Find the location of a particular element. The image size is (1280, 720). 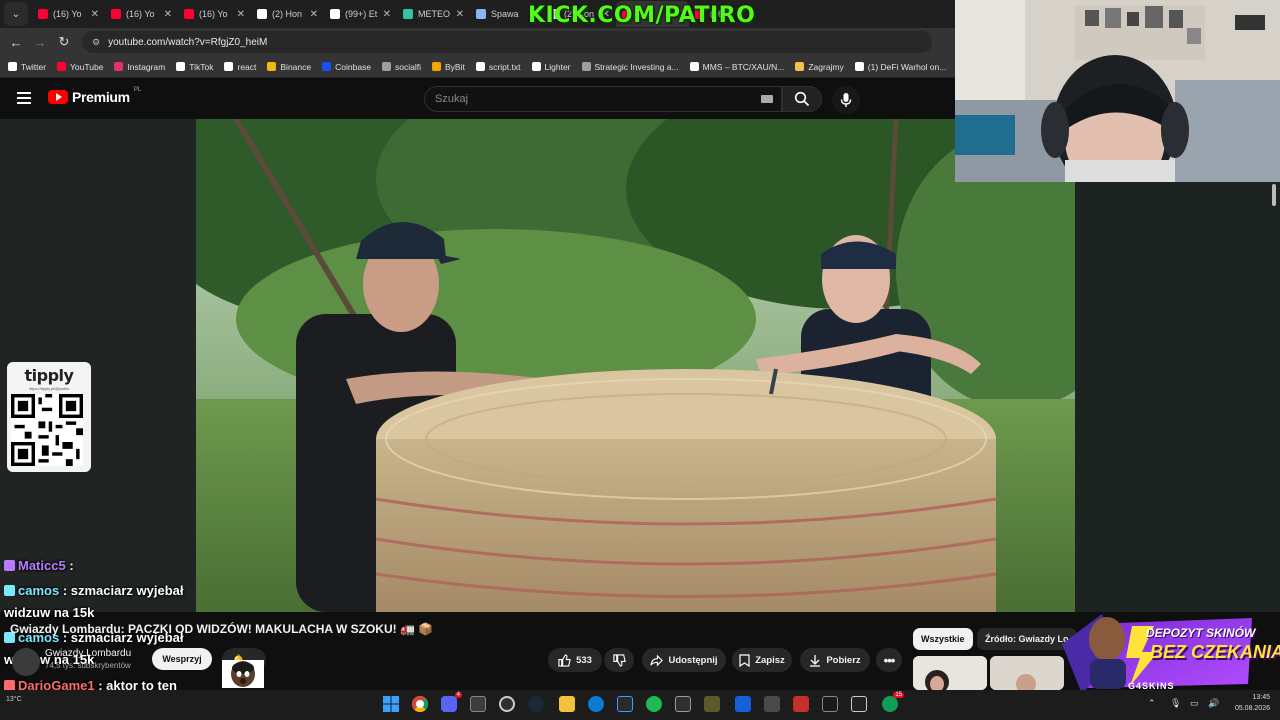

mail-icon is located at coordinates (683, 704).